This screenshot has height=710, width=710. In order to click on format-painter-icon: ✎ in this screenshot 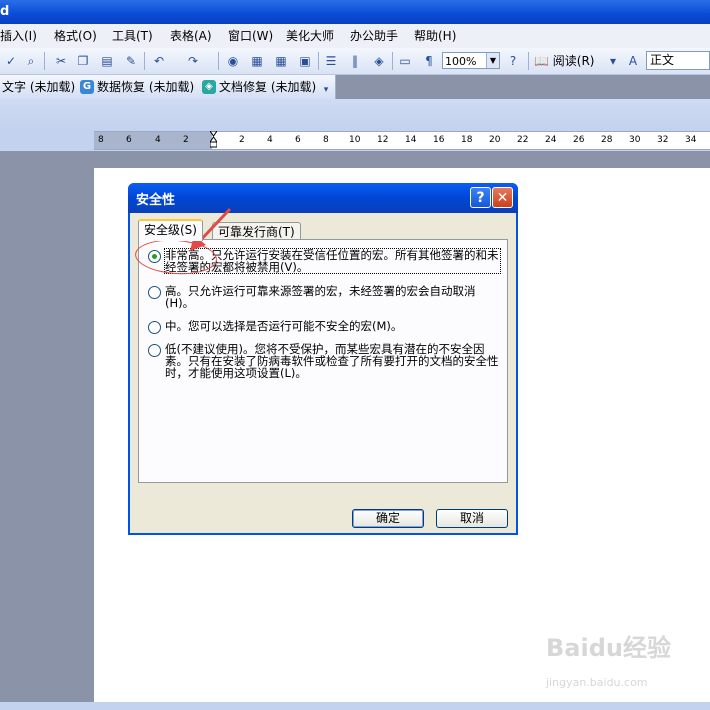, I will do `click(131, 61)`.